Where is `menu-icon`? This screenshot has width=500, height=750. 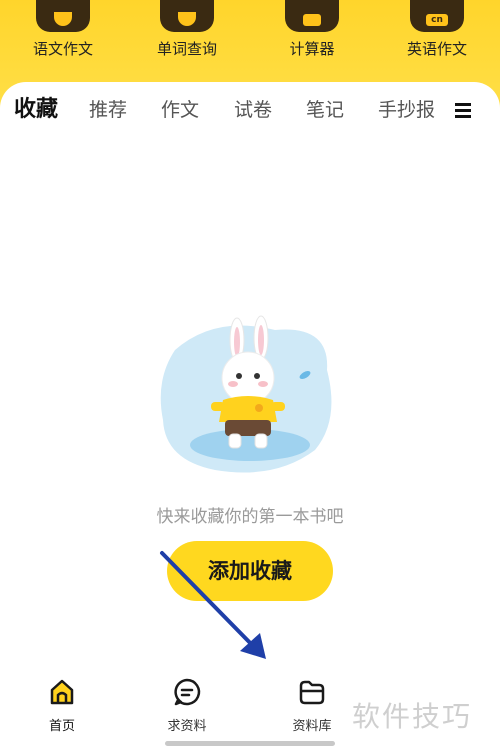 menu-icon is located at coordinates (464, 111).